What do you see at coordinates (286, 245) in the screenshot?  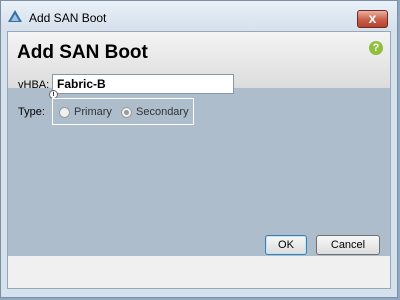 I see `ok-button: OK` at bounding box center [286, 245].